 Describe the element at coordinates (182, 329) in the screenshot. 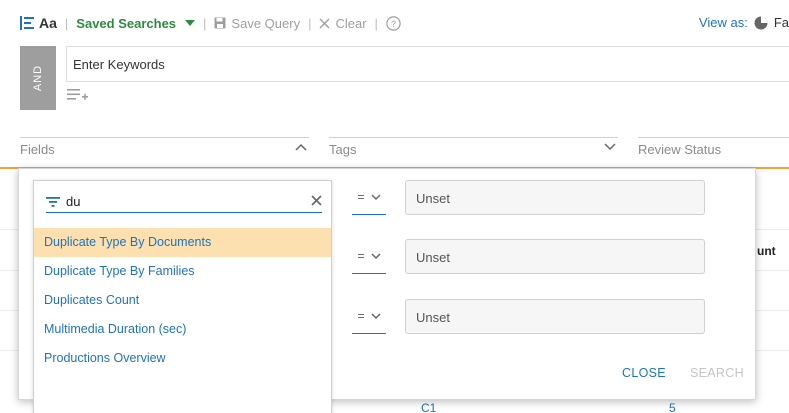

I see `list-item: Multimedia Duration (sec)` at that location.